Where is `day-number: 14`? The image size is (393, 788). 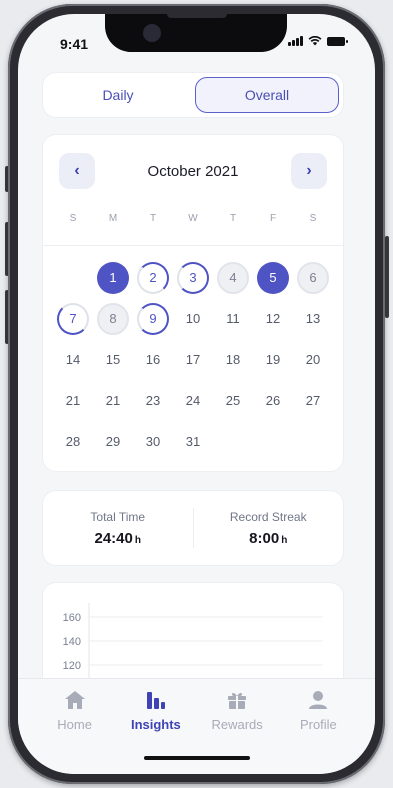
day-number: 14 is located at coordinates (73, 359).